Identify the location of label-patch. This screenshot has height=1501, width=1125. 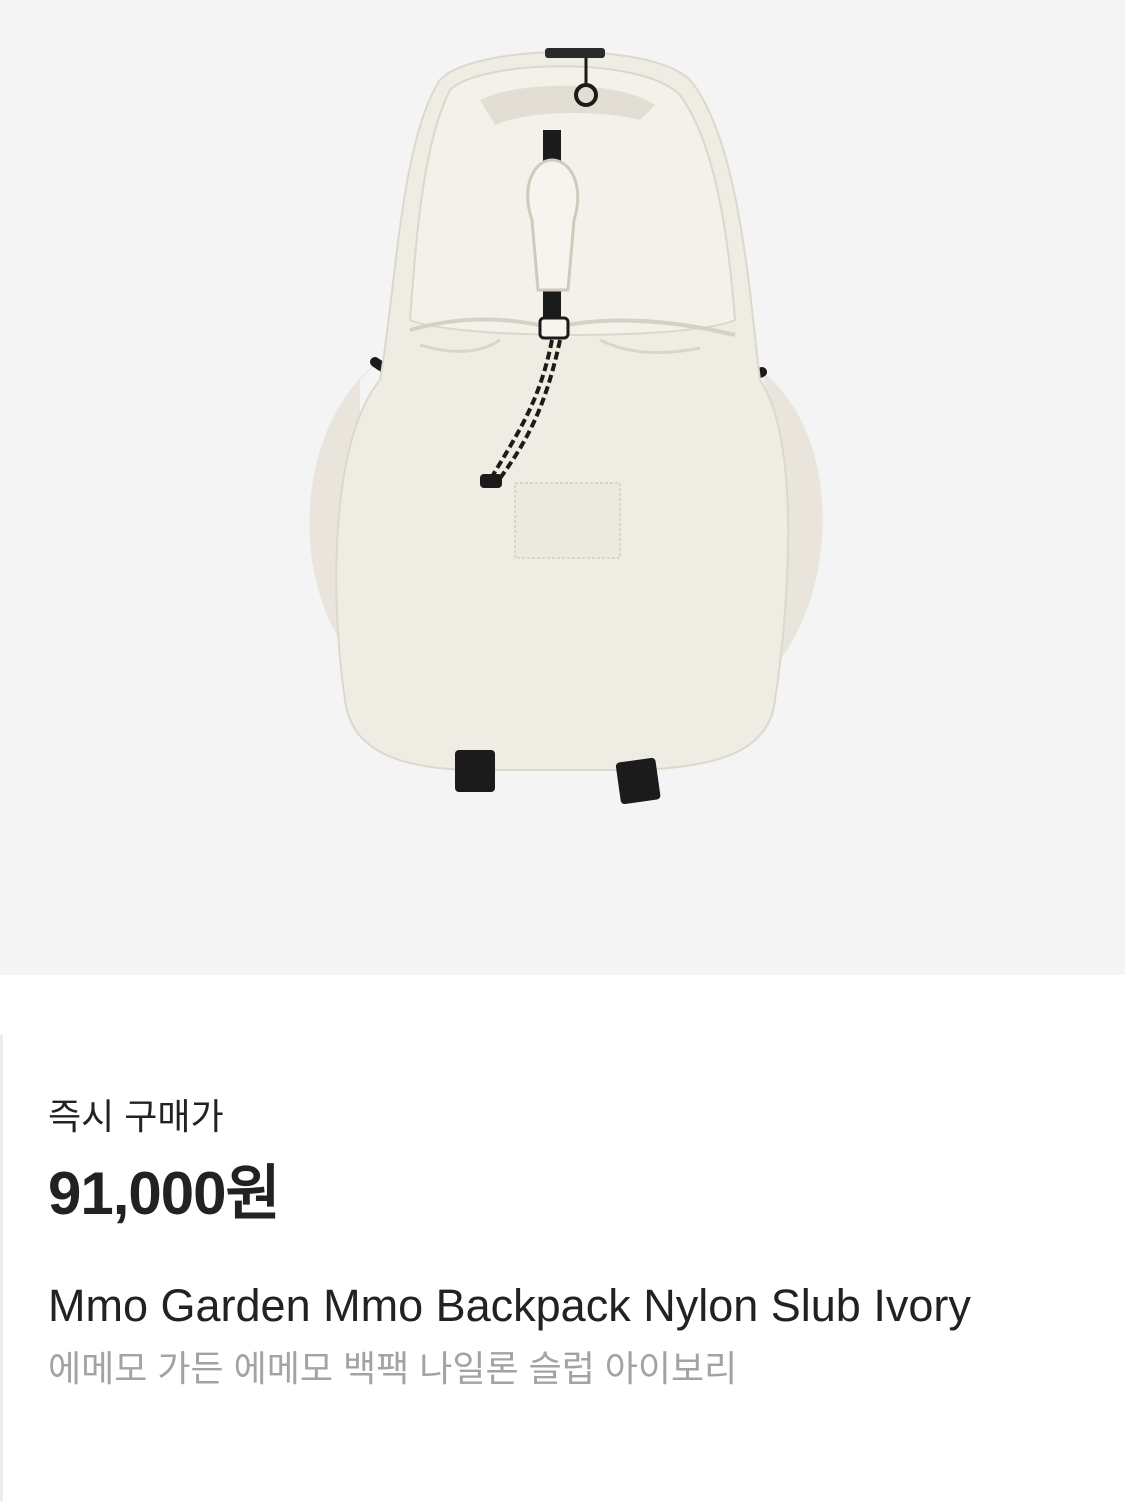
(567, 520).